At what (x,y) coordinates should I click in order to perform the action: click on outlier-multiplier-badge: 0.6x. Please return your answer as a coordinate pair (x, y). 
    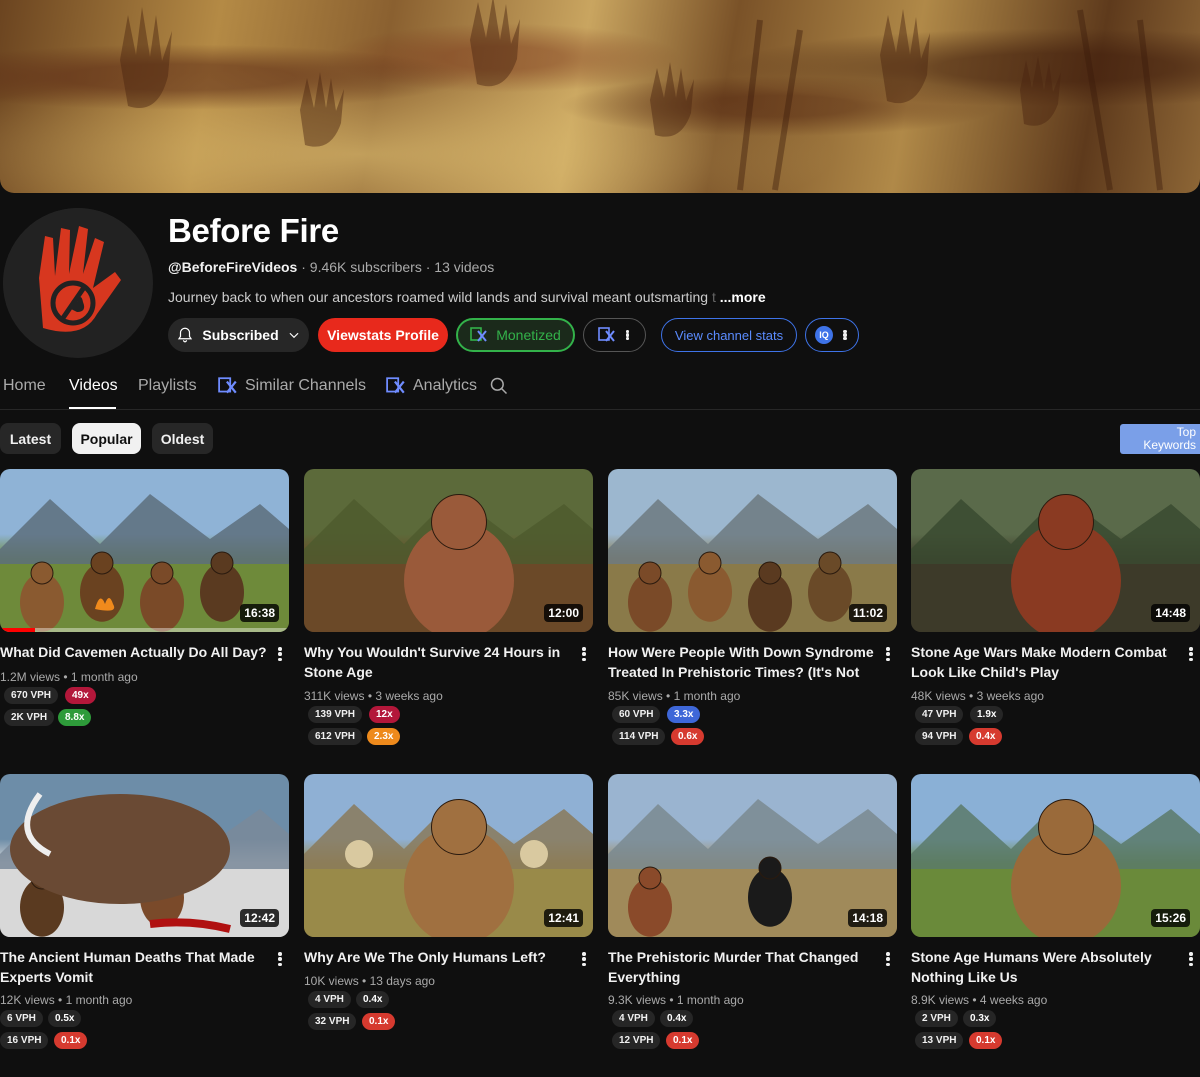
    Looking at the image, I should click on (688, 736).